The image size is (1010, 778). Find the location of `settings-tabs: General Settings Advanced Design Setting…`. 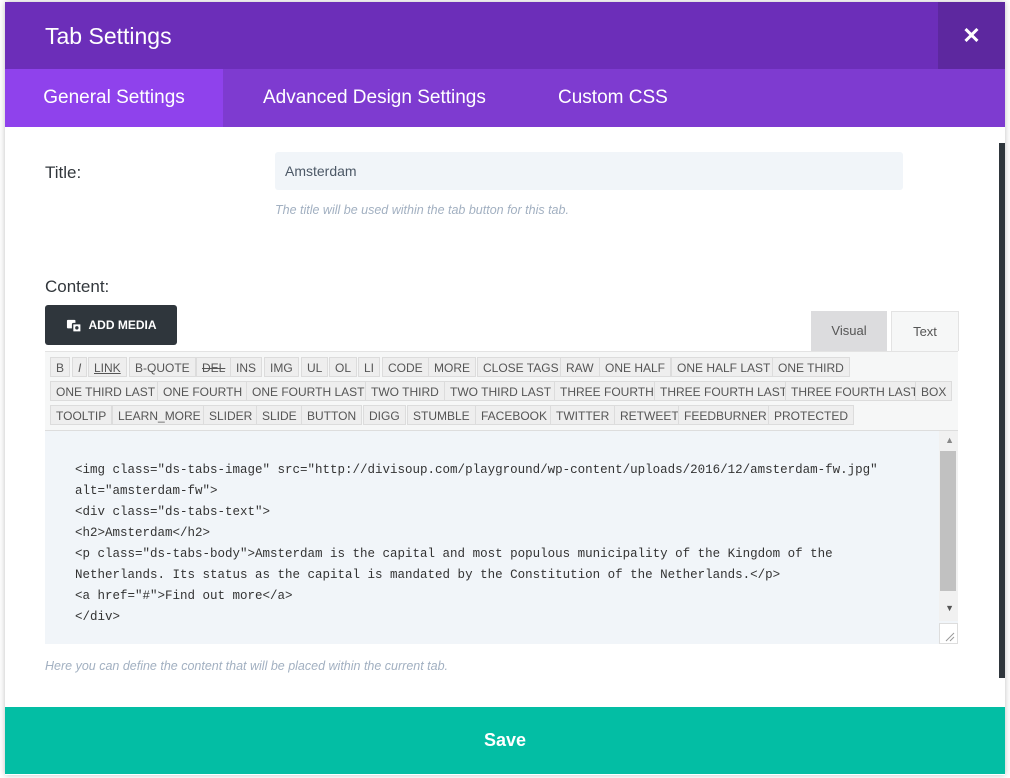

settings-tabs: General Settings Advanced Design Setting… is located at coordinates (505, 98).